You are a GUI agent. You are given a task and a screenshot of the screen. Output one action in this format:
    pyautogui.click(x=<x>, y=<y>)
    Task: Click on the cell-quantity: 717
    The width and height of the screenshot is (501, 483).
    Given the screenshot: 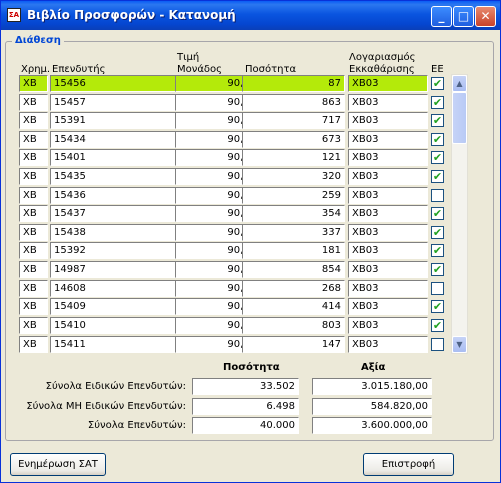 What is the action you would take?
    pyautogui.click(x=293, y=121)
    